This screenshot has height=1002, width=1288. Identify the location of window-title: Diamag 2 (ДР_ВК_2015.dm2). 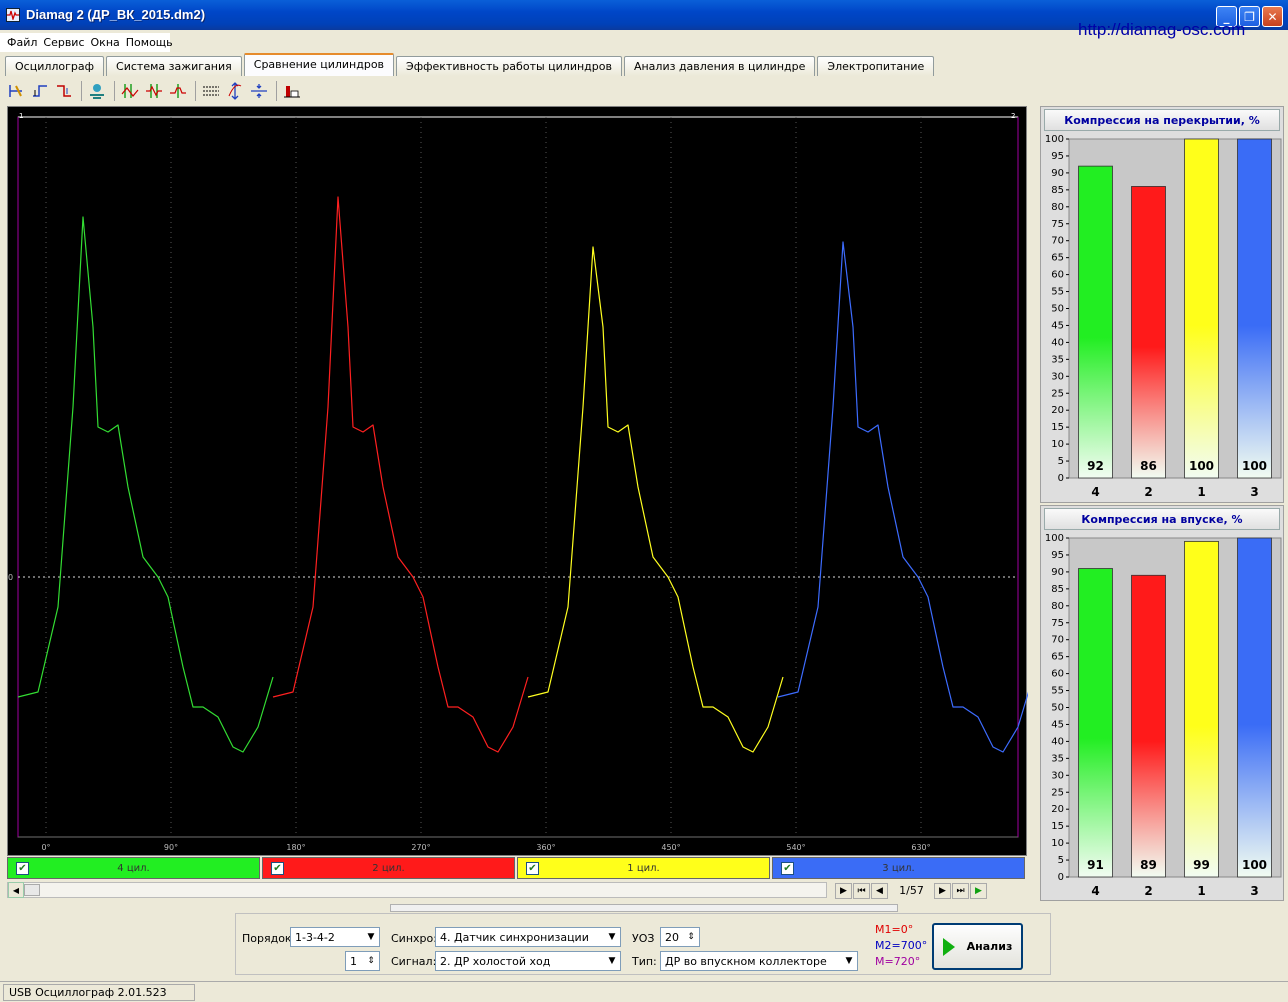
(116, 14).